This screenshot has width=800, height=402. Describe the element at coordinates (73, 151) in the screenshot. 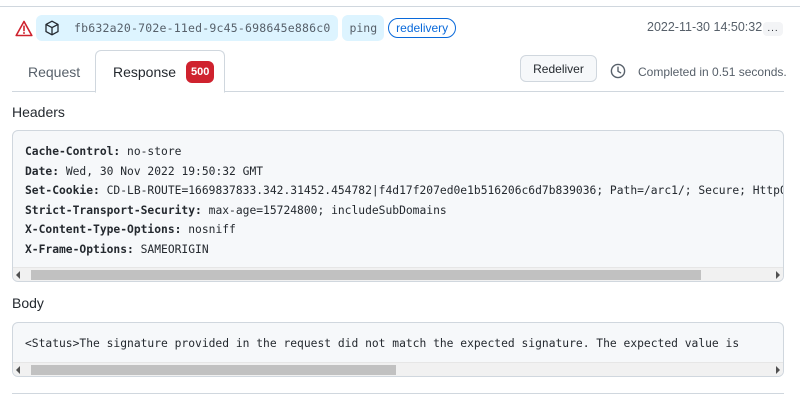

I see `header-key: Cache-Control:` at that location.